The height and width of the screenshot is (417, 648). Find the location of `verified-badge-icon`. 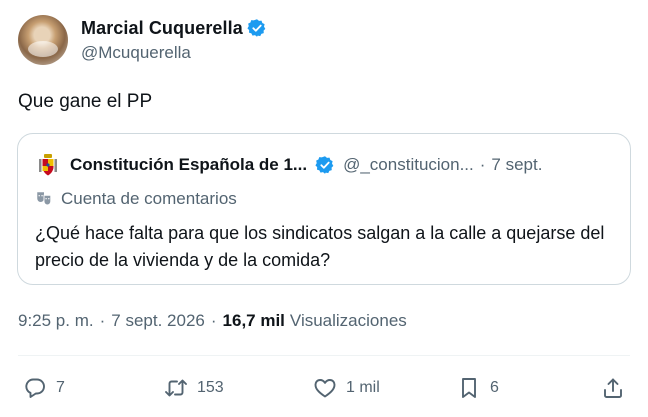

verified-badge-icon is located at coordinates (257, 28).